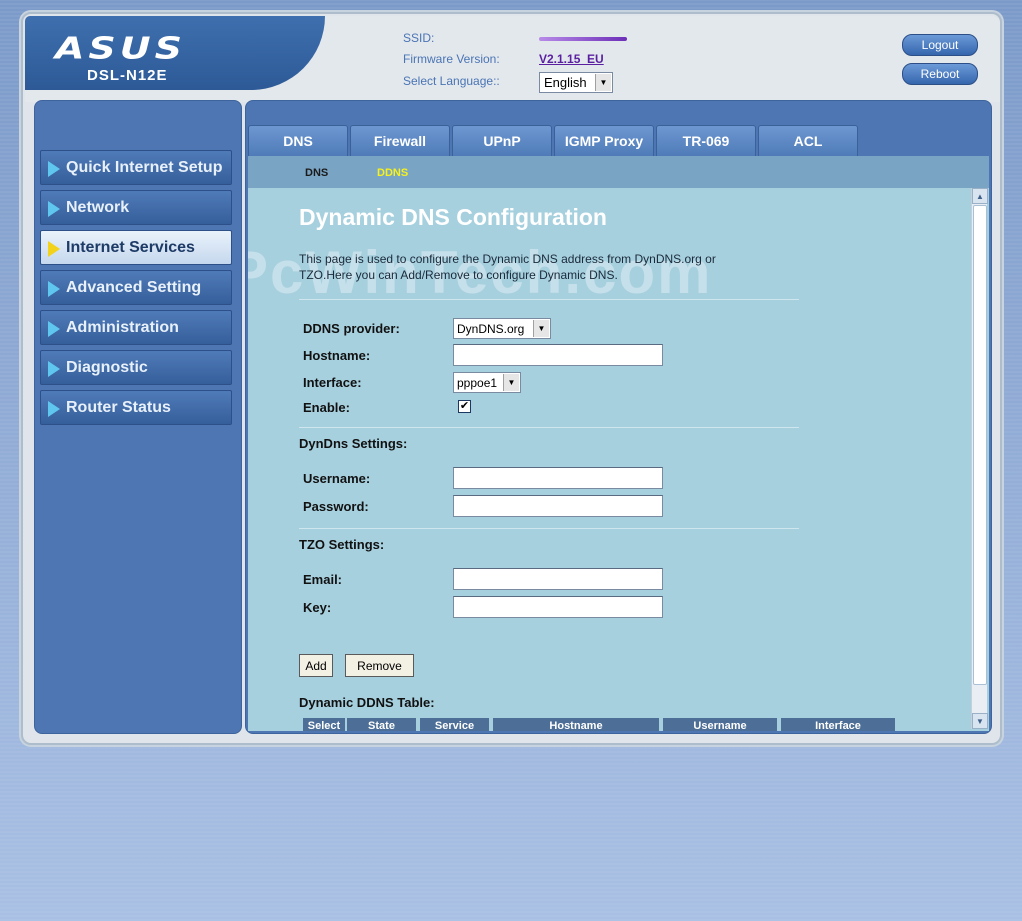  What do you see at coordinates (706, 140) in the screenshot?
I see `tab-tr-069: TR-069` at bounding box center [706, 140].